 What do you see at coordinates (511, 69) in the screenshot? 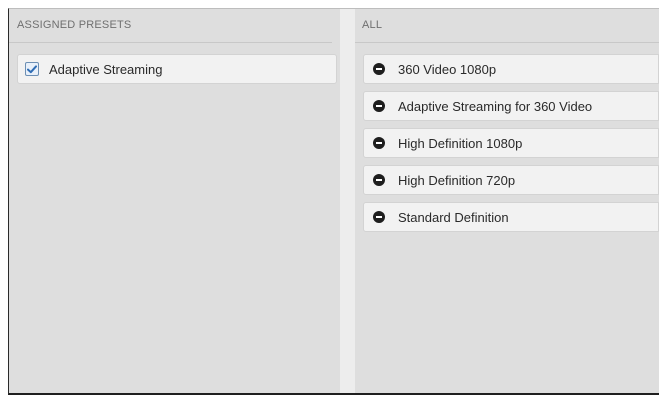
I see `preset-item-360-video-1080p: 360 Video 1080p` at bounding box center [511, 69].